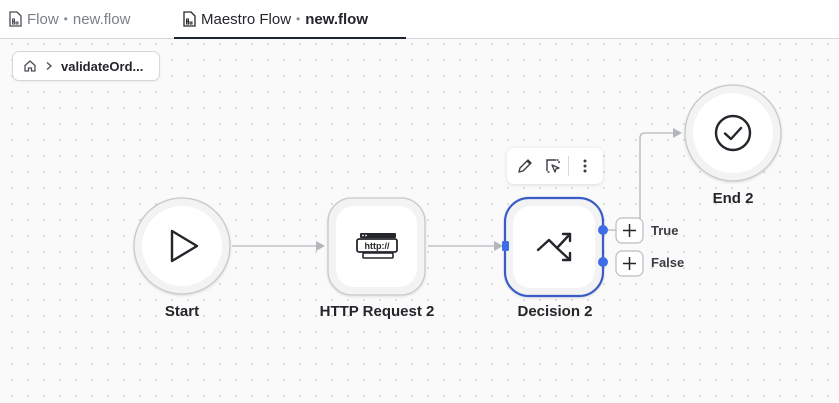 The width and height of the screenshot is (839, 403). Describe the element at coordinates (665, 230) in the screenshot. I see `branch-true-label: True` at that location.